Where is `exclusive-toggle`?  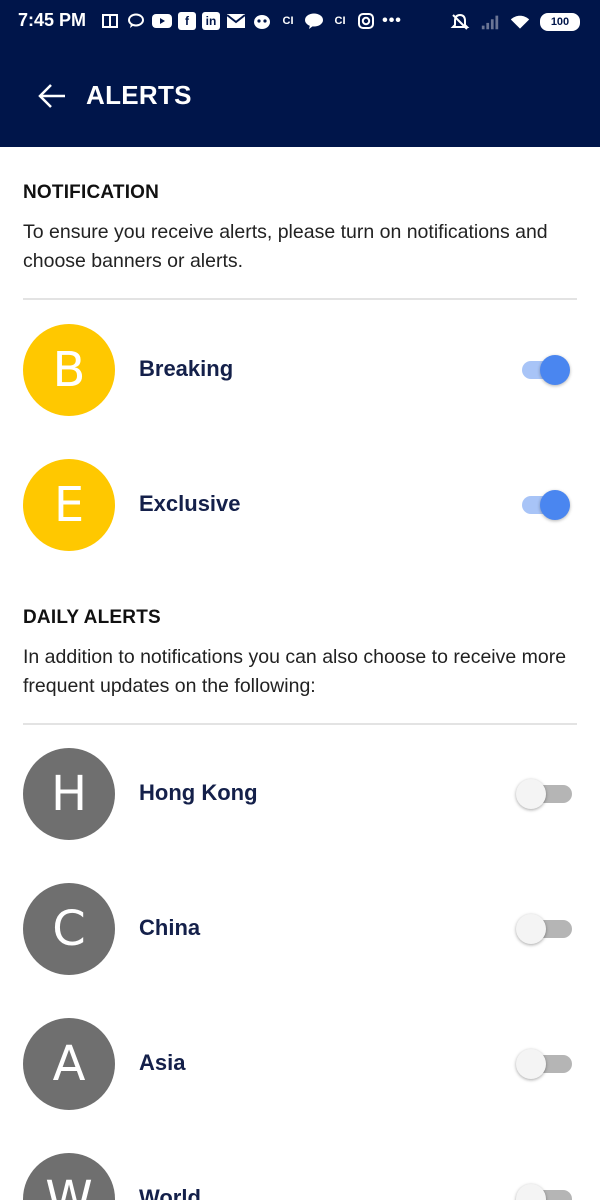
exclusive-toggle is located at coordinates (547, 505).